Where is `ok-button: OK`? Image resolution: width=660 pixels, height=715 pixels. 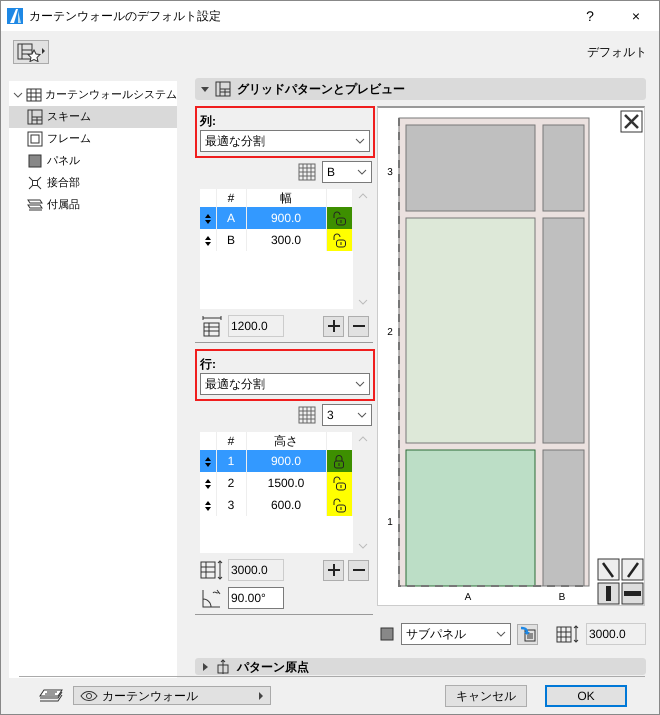
ok-button: OK is located at coordinates (586, 695).